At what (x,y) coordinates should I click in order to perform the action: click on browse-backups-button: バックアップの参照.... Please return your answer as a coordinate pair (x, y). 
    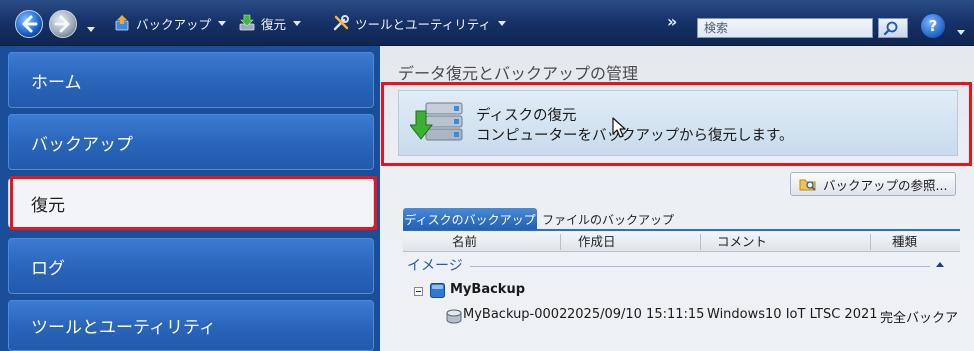
    Looking at the image, I should click on (873, 184).